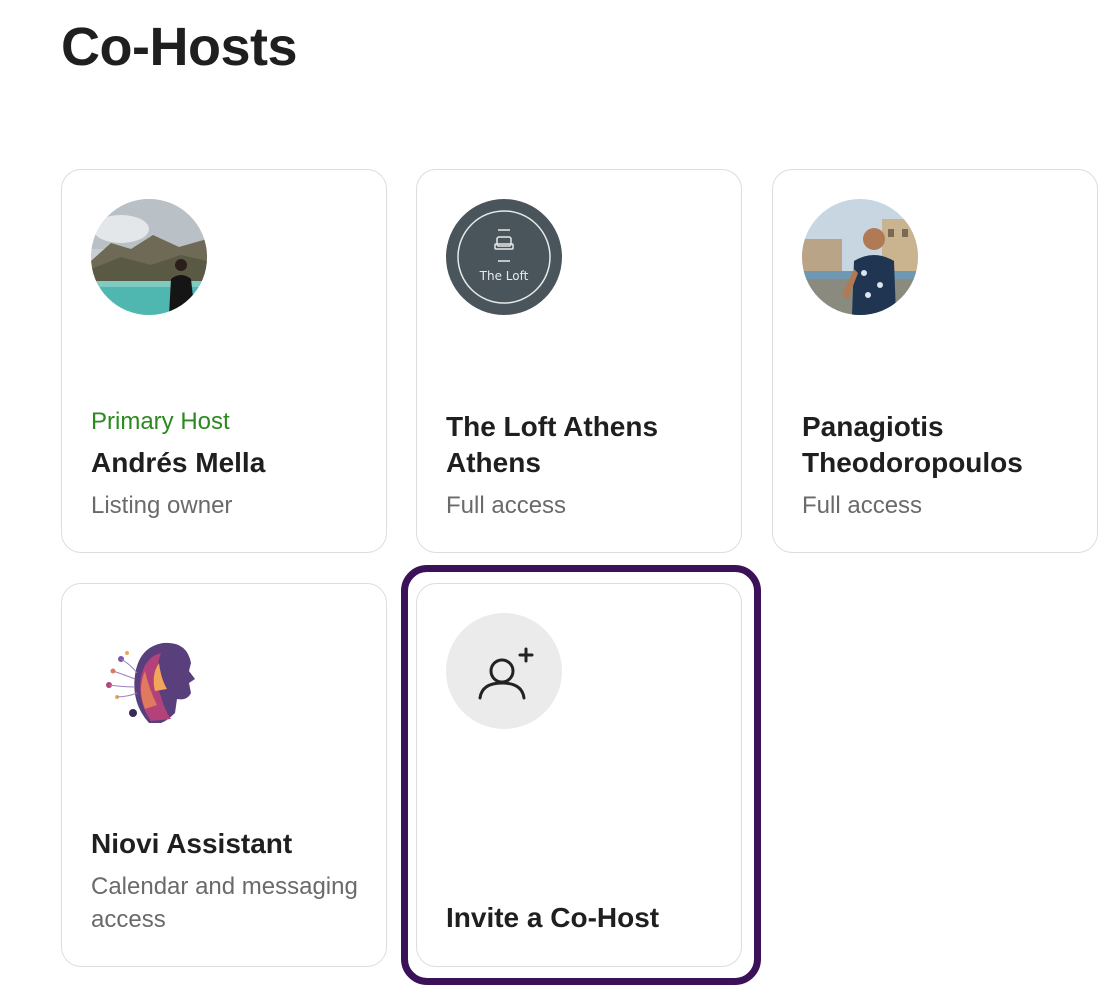 Image resolution: width=1110 pixels, height=1006 pixels. Describe the element at coordinates (579, 775) in the screenshot. I see `invite-cohost-button: Invite a Co-Host` at that location.